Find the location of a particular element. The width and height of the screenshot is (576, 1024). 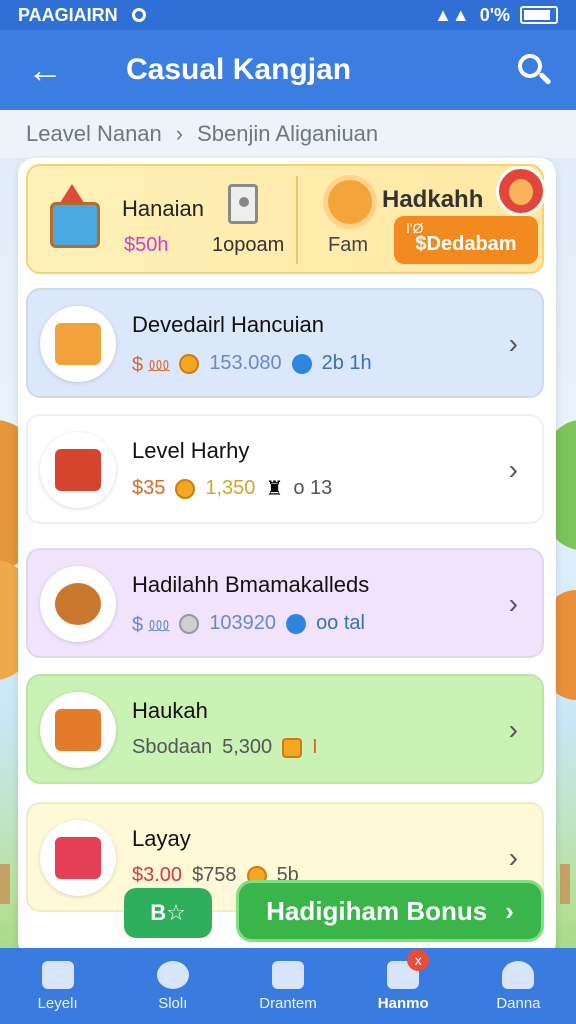

search-icon is located at coordinates (534, 70).